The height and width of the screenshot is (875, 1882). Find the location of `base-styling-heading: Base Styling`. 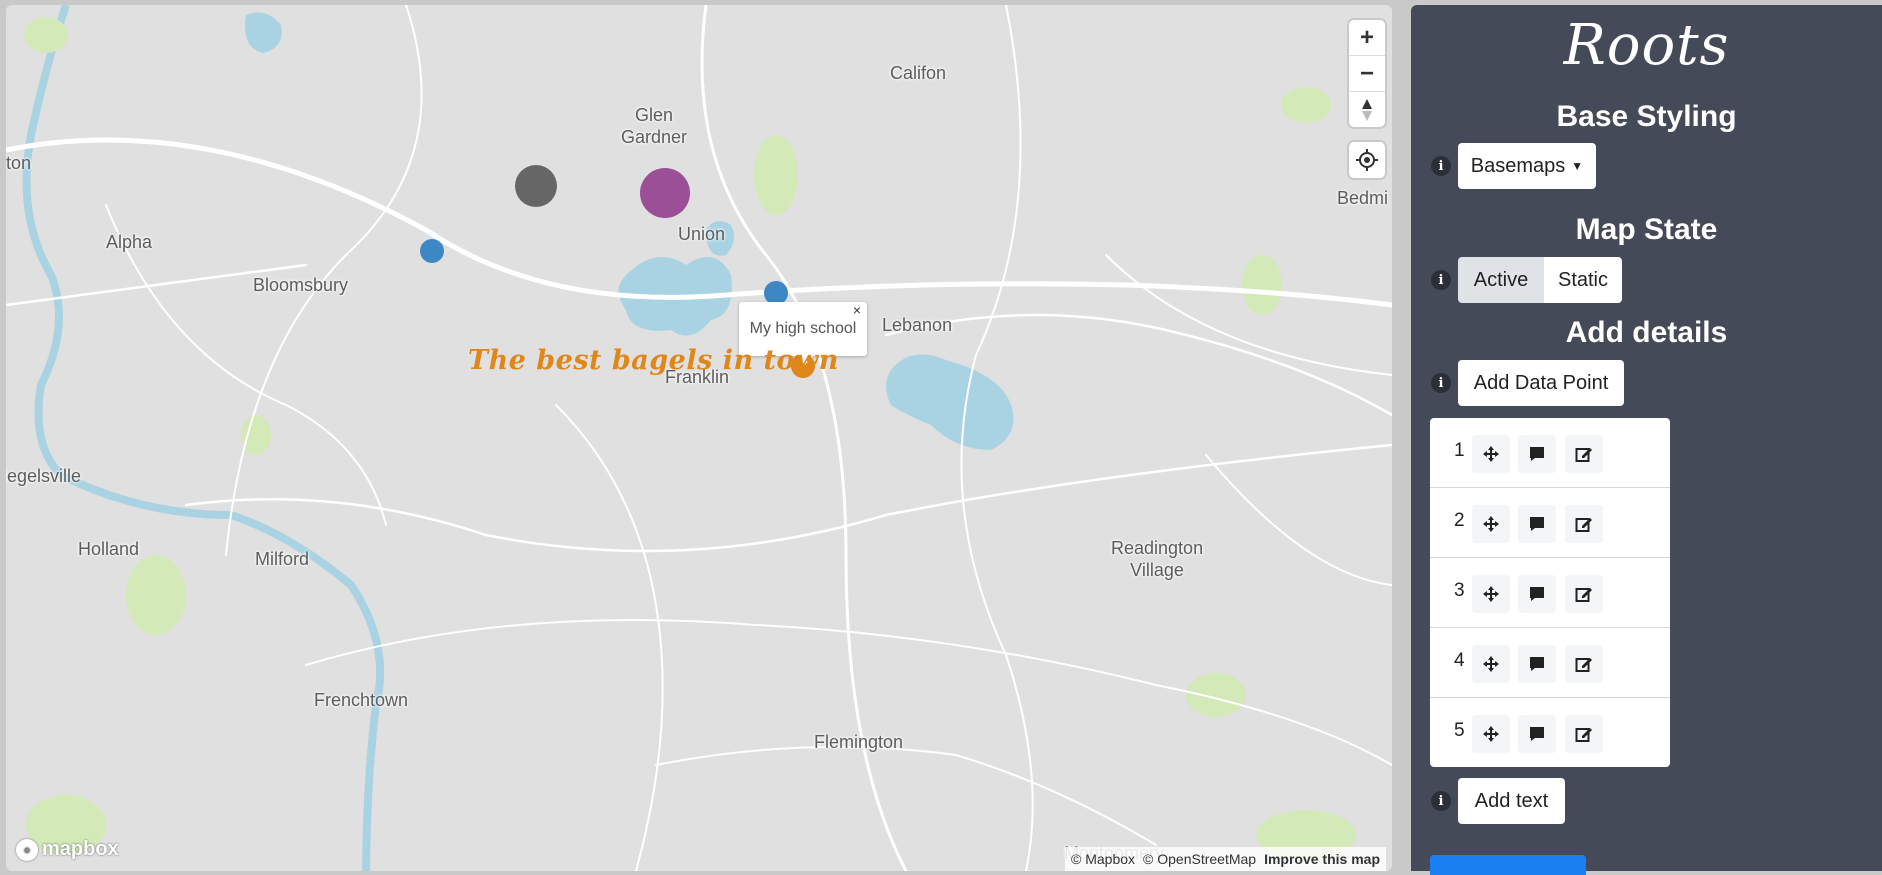

base-styling-heading: Base Styling is located at coordinates (1646, 116).